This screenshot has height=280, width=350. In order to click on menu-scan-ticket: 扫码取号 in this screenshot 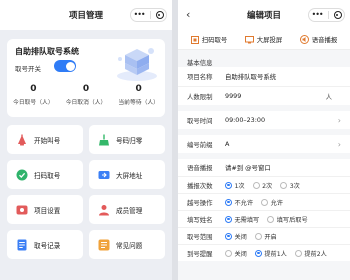, I will do `click(45, 174)`.